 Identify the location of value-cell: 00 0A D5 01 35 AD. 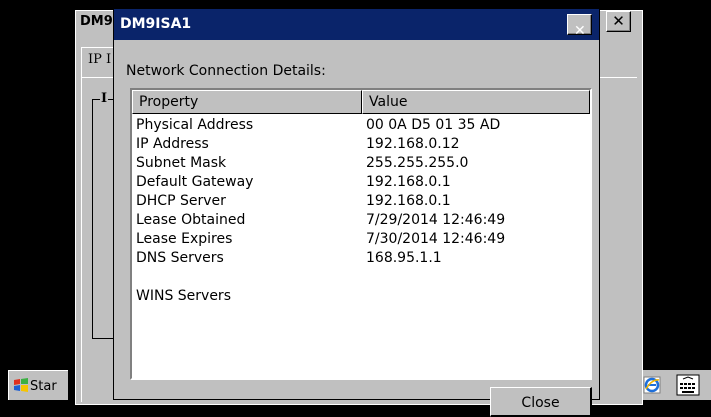
(433, 125).